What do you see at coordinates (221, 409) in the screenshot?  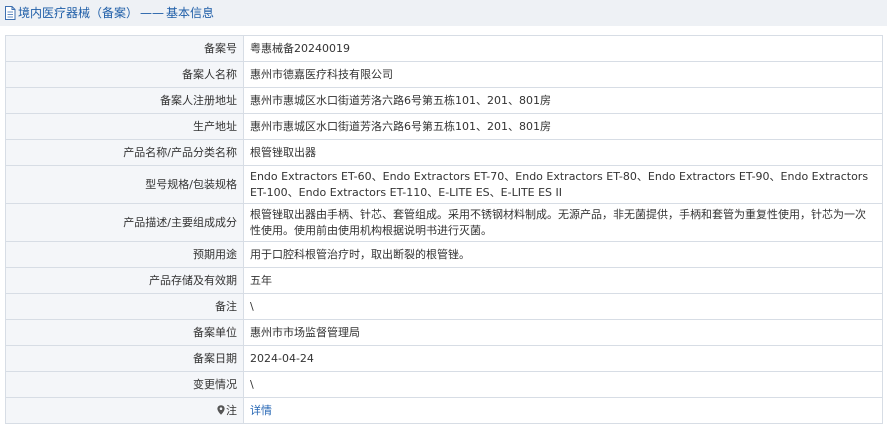 I see `map-pin-icon` at bounding box center [221, 409].